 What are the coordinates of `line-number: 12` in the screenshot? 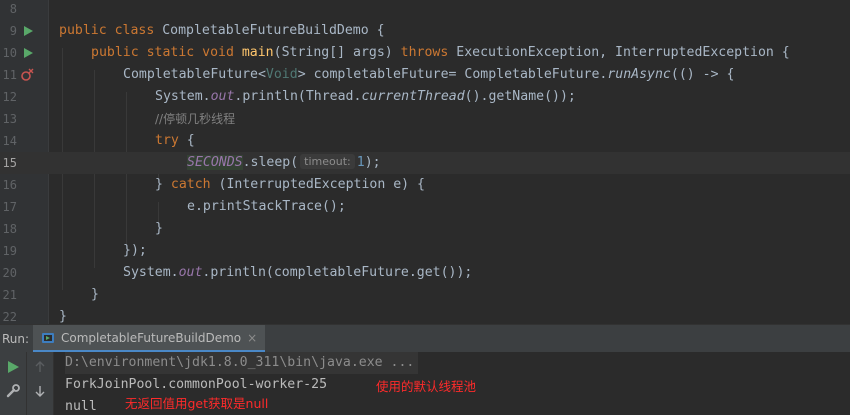 It's located at (9, 97).